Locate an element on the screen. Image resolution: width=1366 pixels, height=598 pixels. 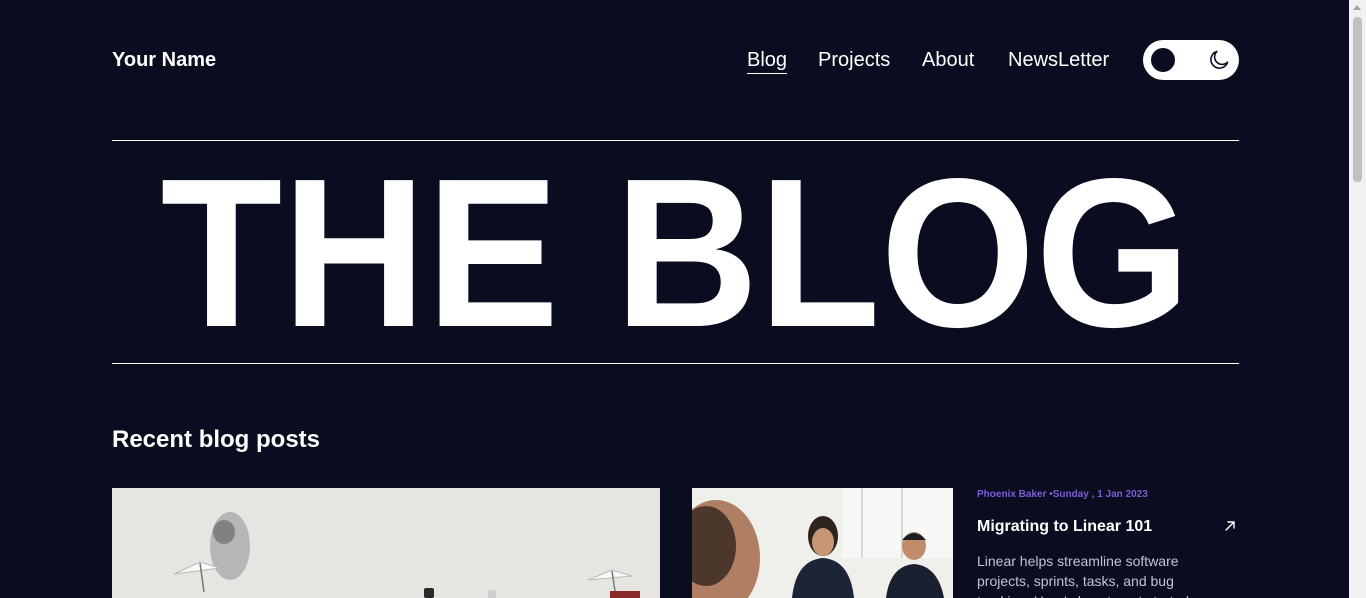
hero-top-divider is located at coordinates (675, 140).